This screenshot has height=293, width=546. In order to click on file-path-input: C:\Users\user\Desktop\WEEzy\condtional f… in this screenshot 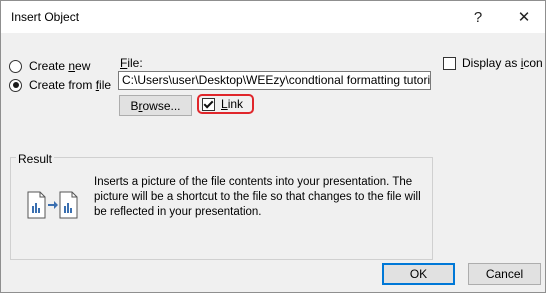, I will do `click(274, 80)`.